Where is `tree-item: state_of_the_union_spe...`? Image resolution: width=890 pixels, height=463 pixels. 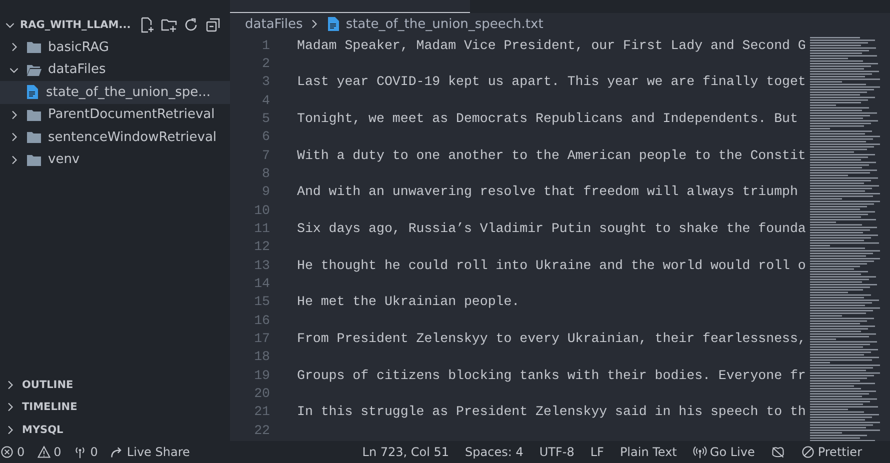 tree-item: state_of_the_union_spe... is located at coordinates (115, 92).